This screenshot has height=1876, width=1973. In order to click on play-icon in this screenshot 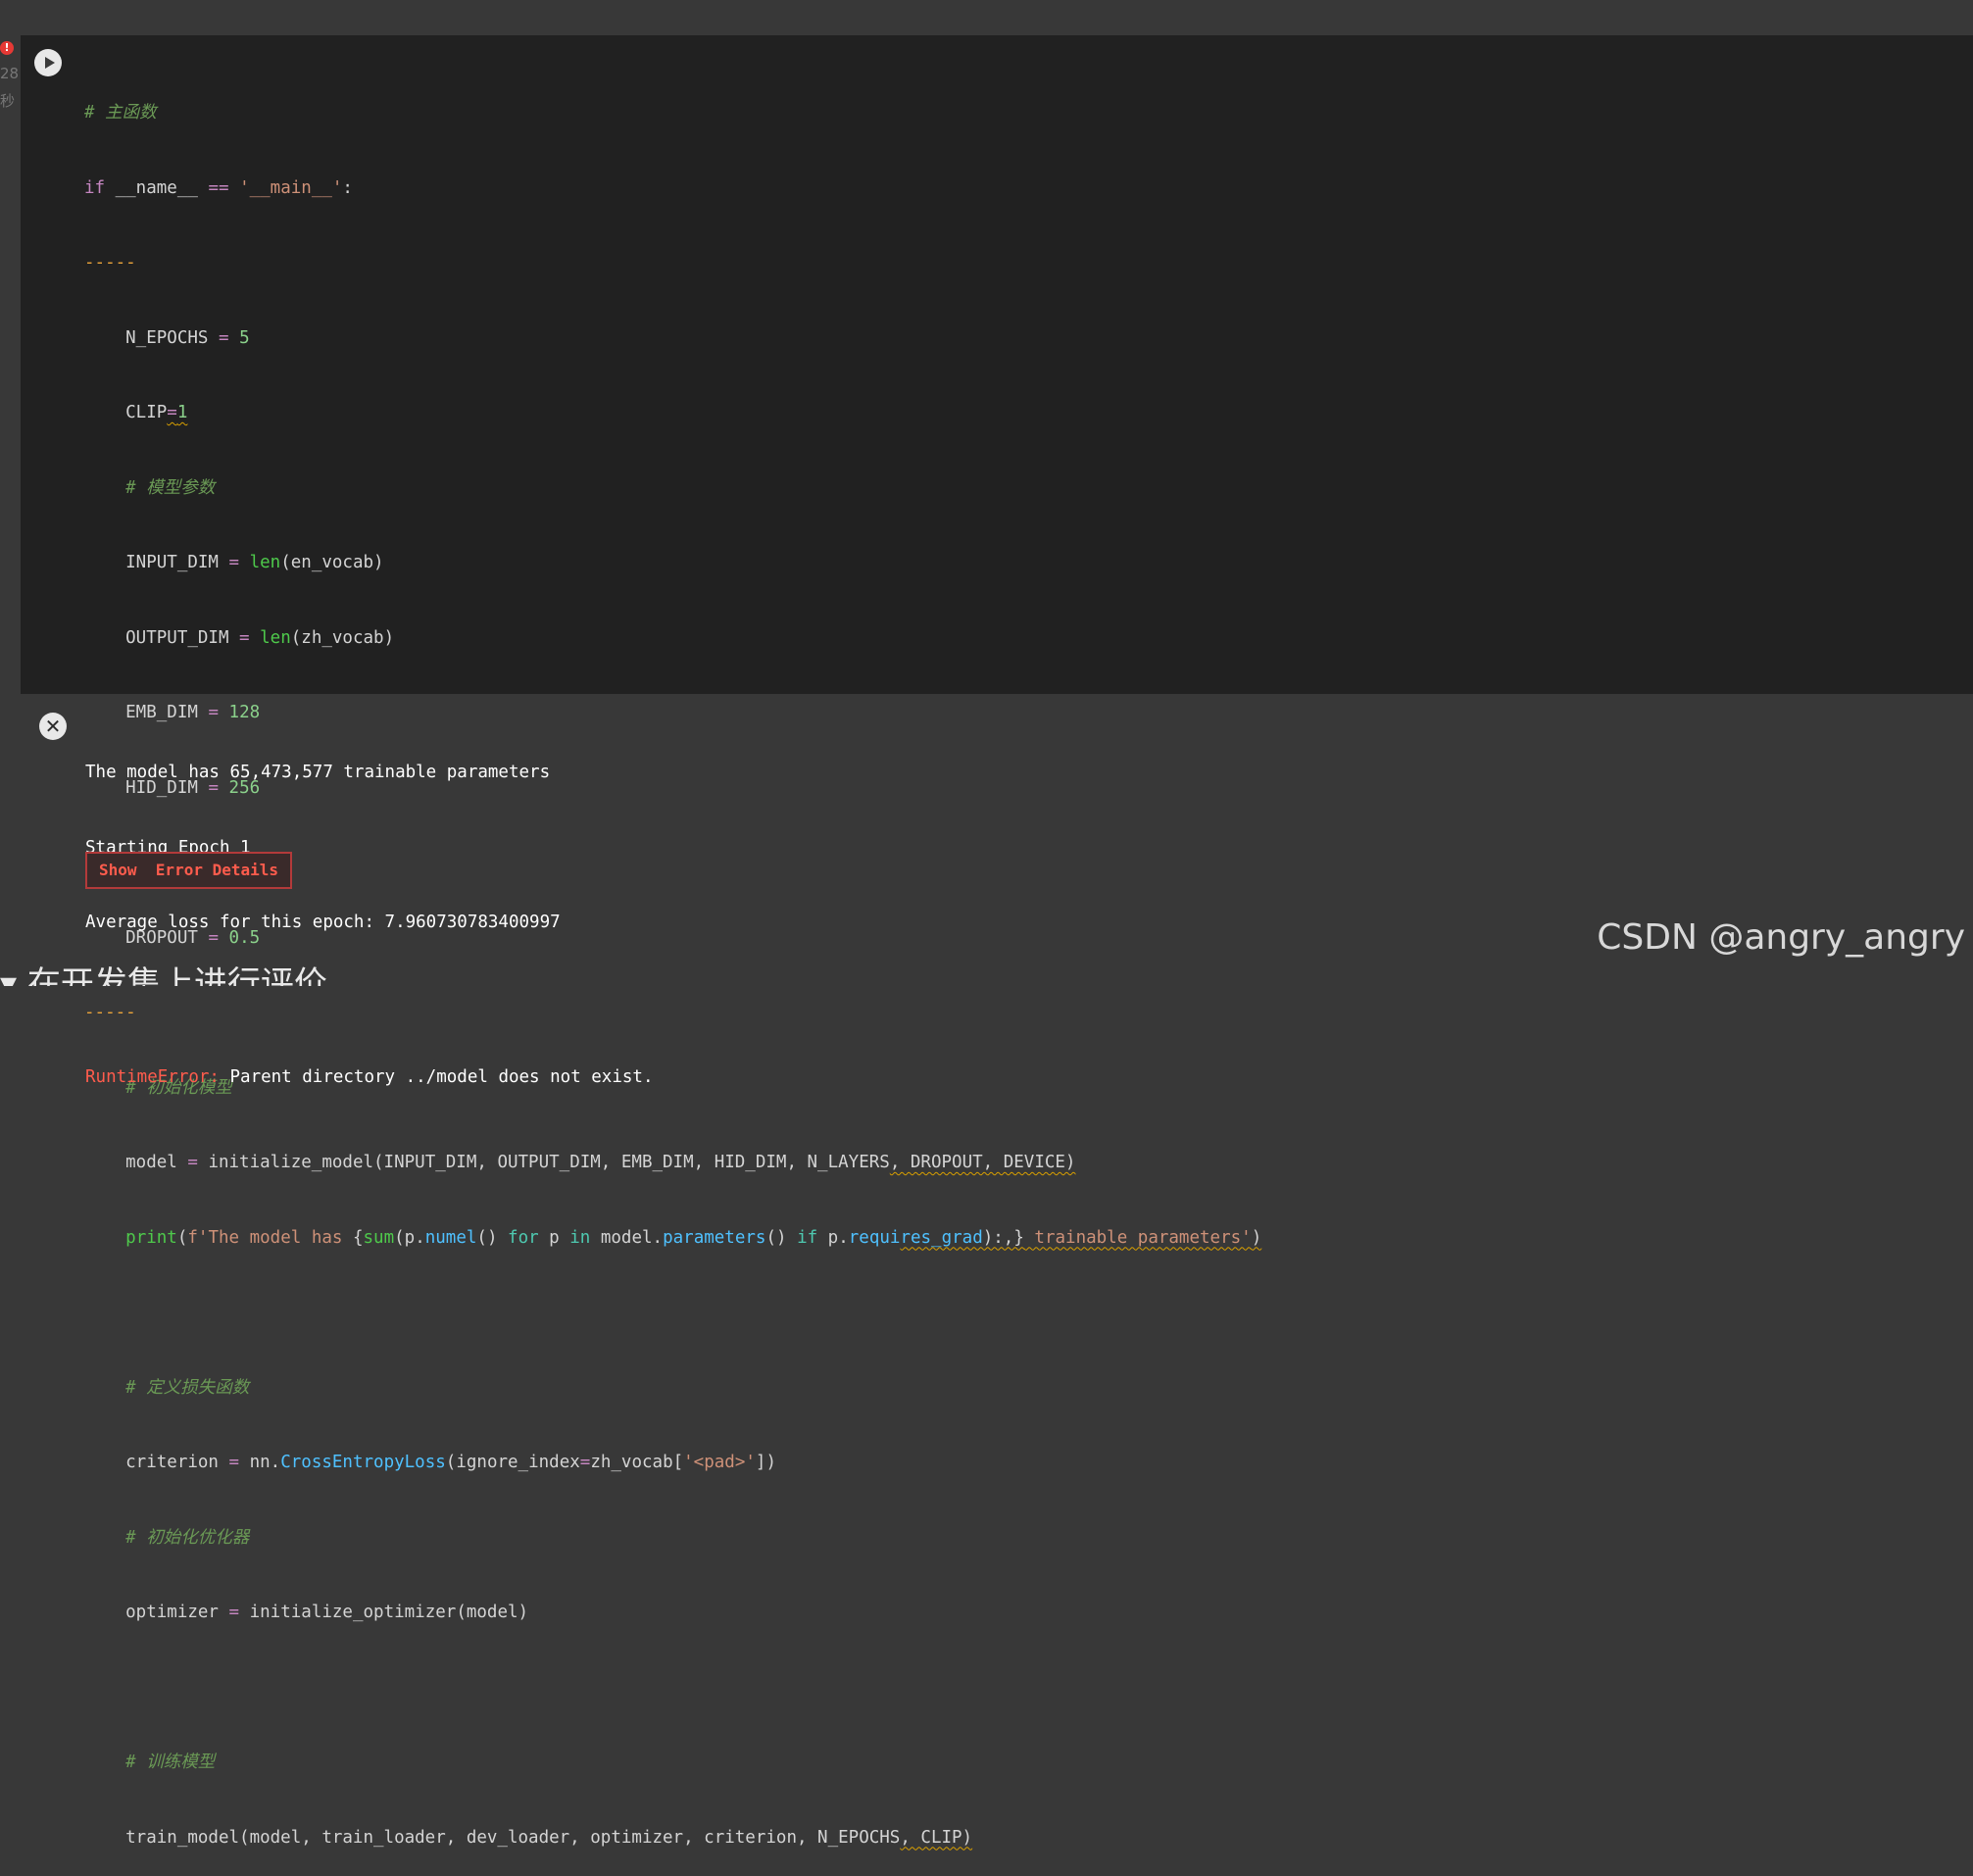, I will do `click(50, 63)`.